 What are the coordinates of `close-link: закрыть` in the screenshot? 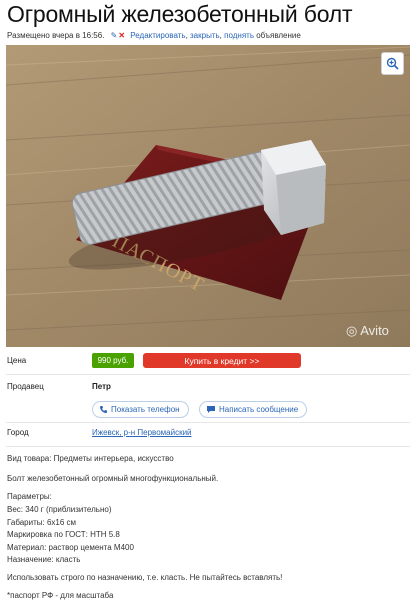 It's located at (205, 35).